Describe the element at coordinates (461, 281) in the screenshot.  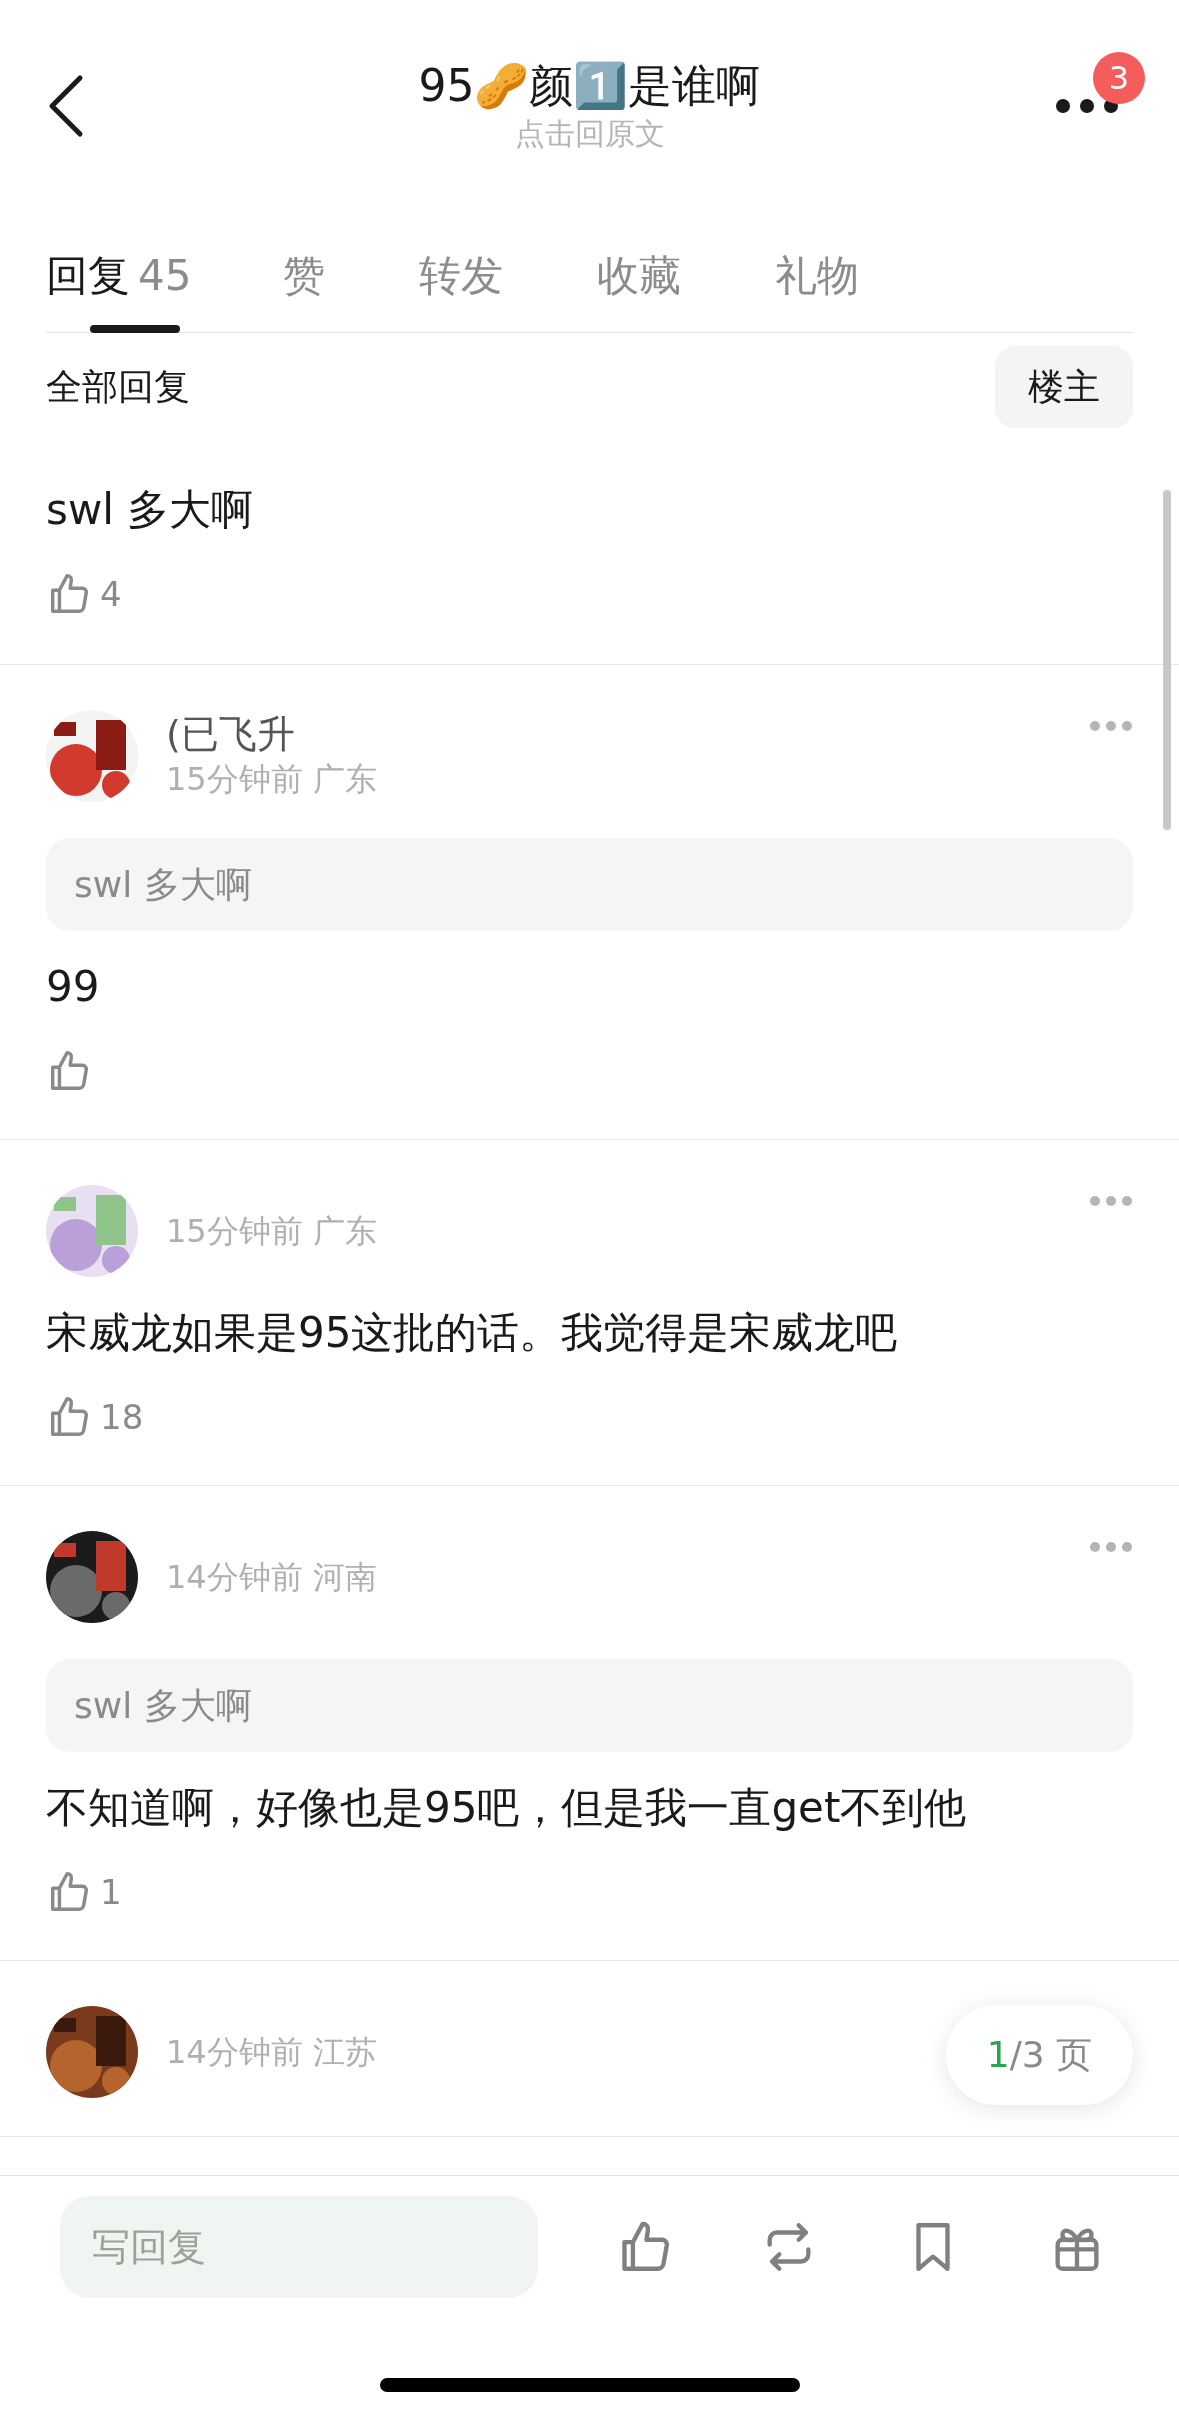
I see `tab: 转发` at that location.